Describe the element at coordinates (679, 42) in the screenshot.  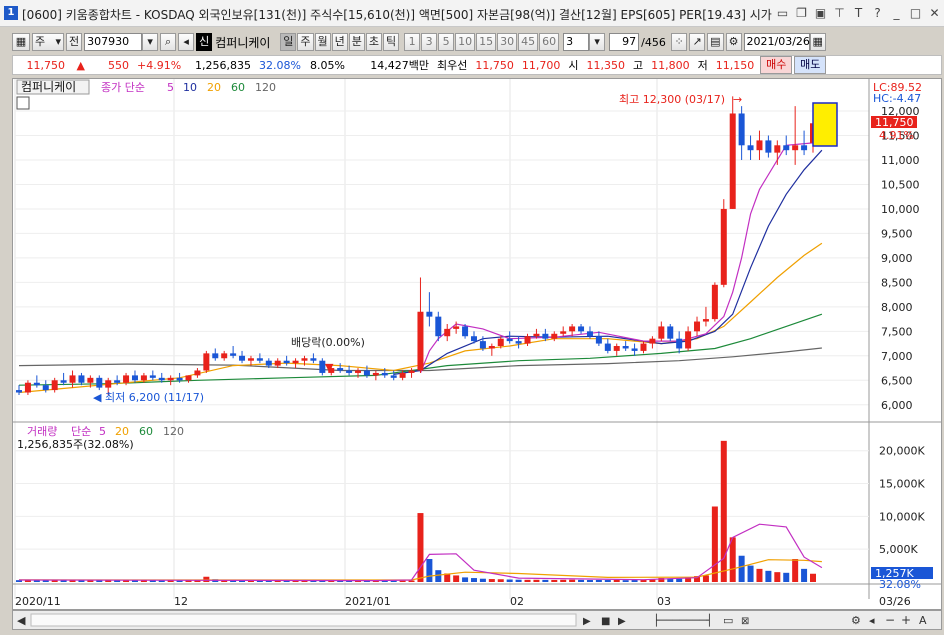
I see `link-icon: ⁘` at that location.